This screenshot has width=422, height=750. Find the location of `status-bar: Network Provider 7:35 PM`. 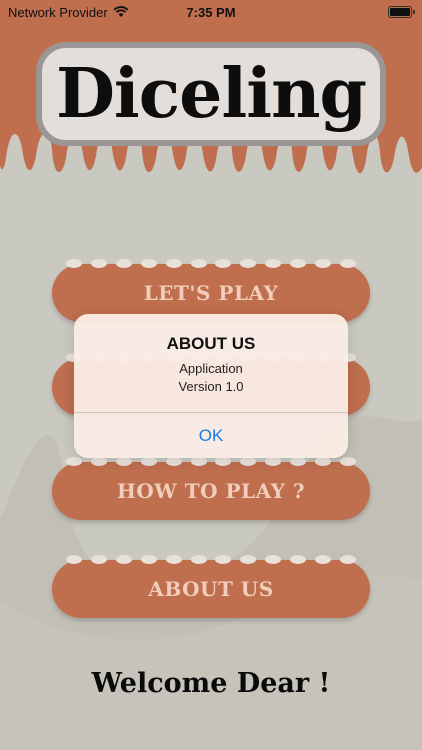

status-bar: Network Provider 7:35 PM is located at coordinates (211, 12).